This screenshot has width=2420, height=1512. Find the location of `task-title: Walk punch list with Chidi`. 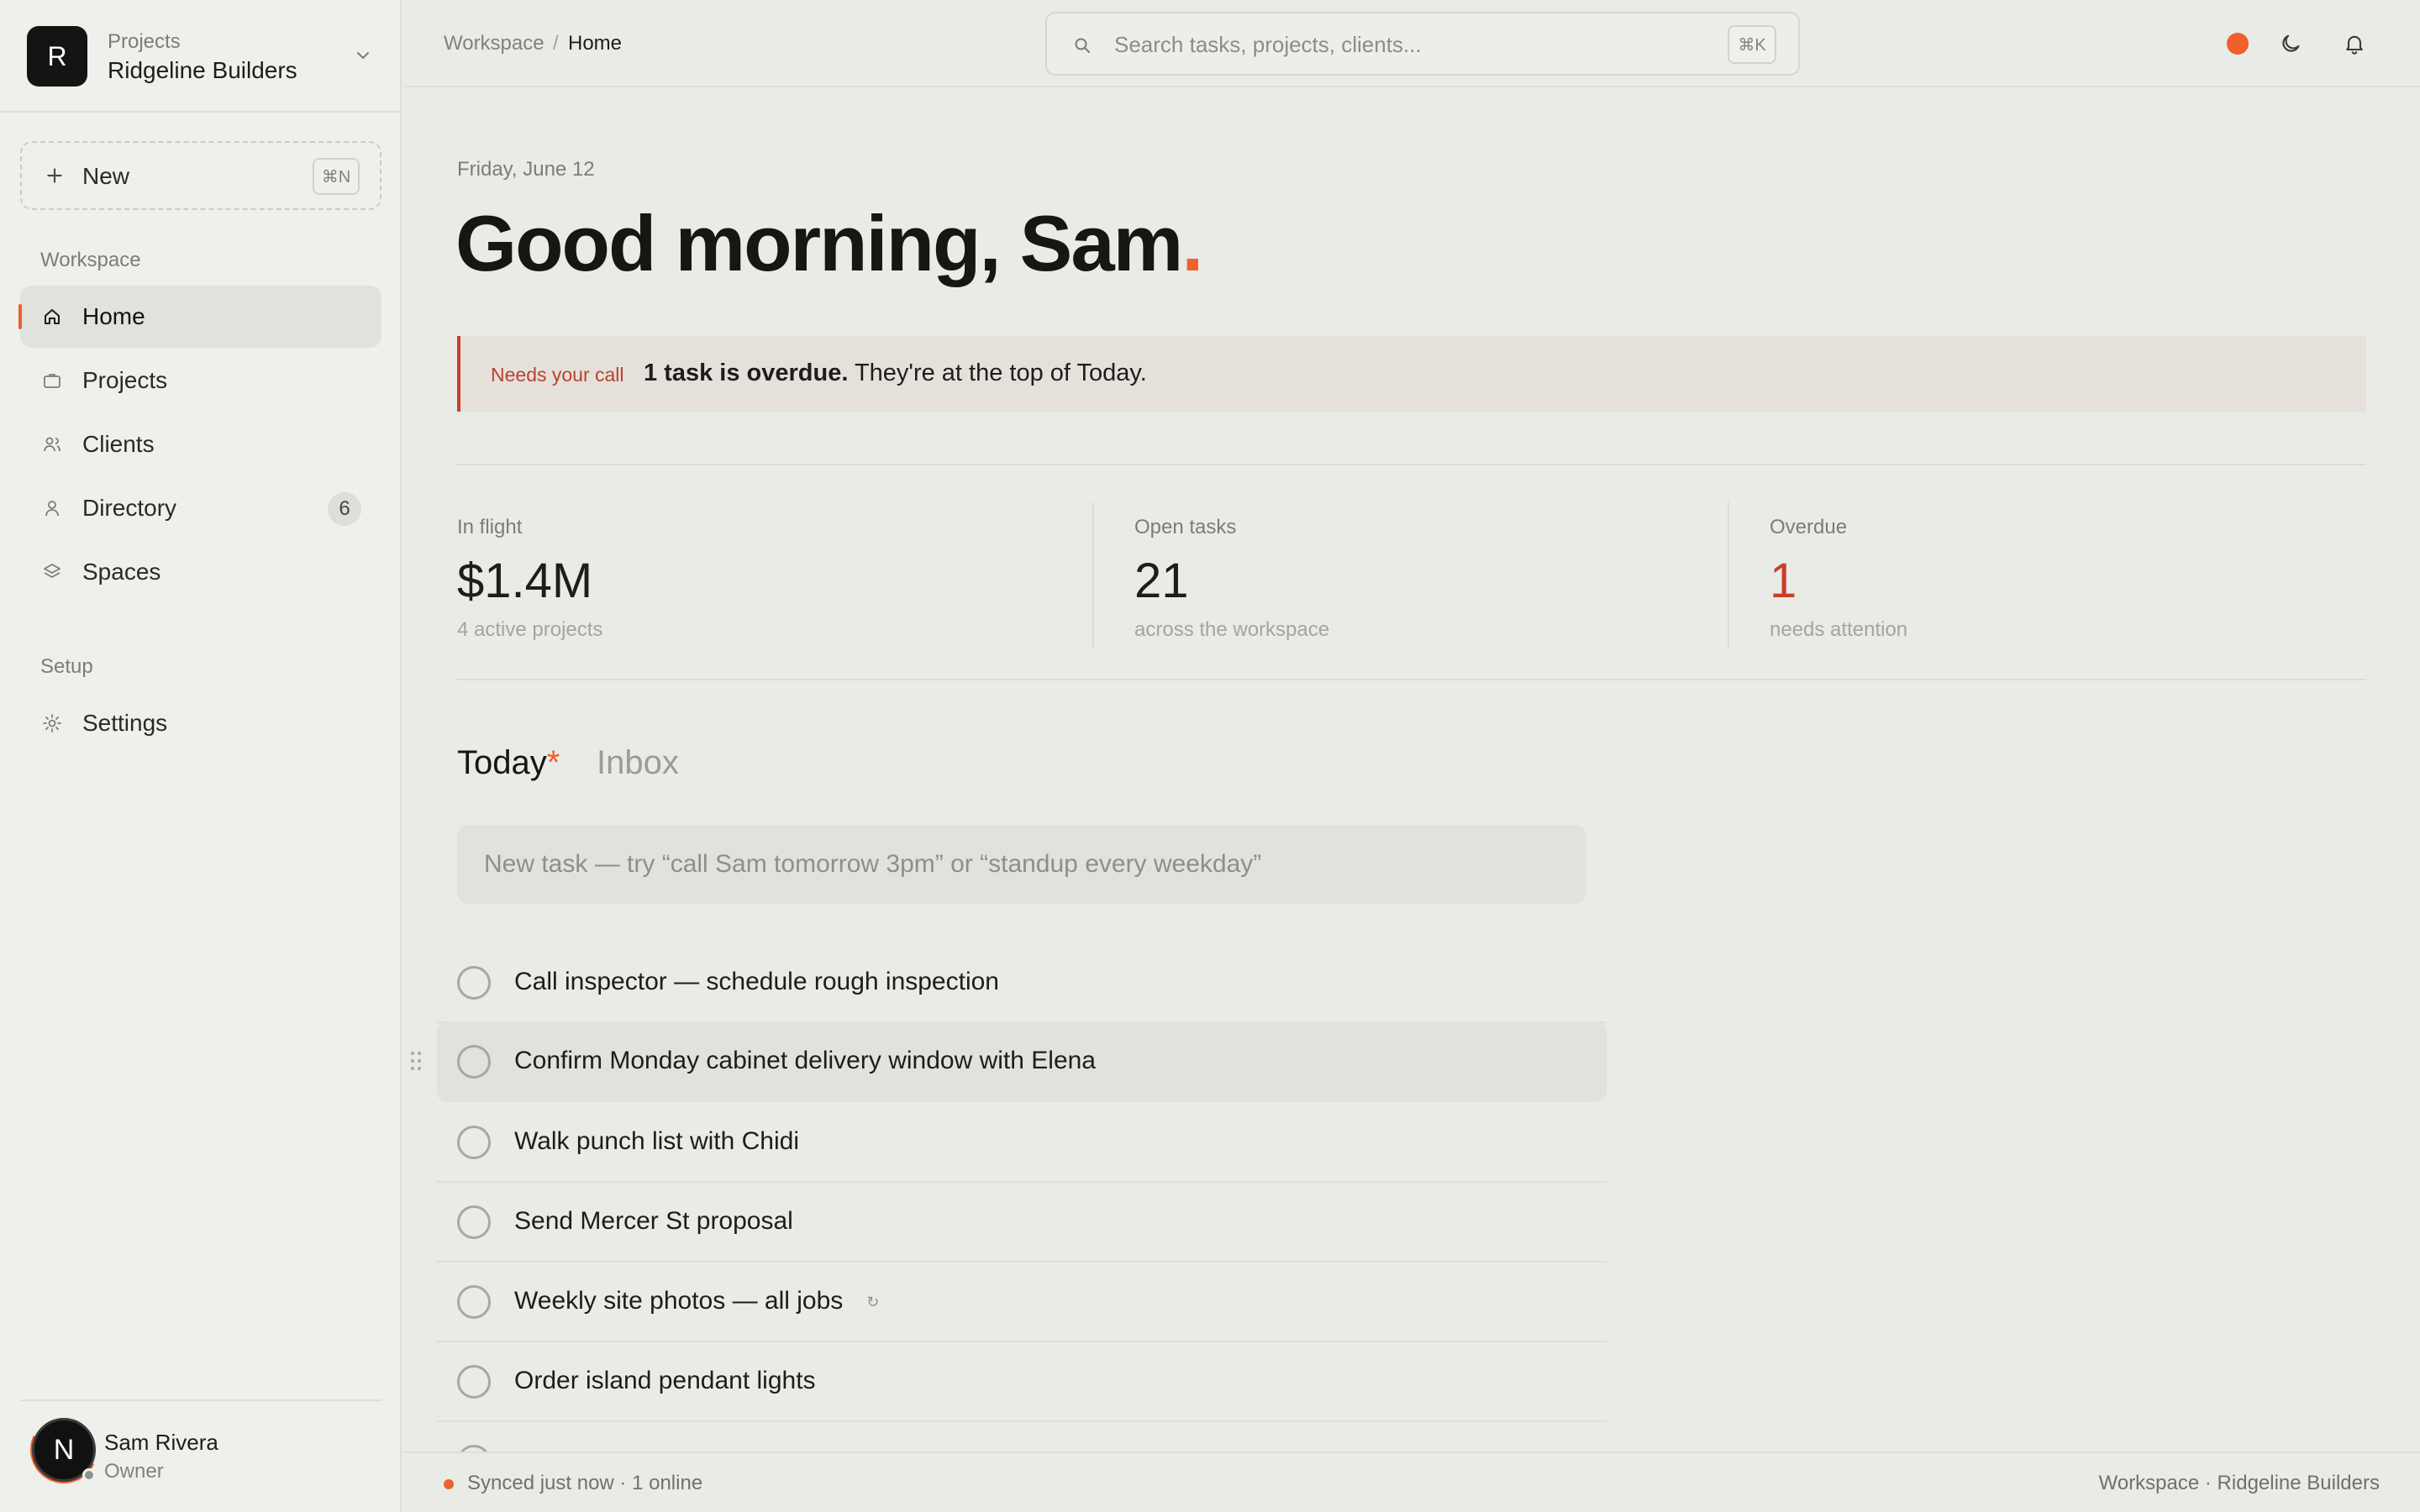

task-title: Walk punch list with Chidi is located at coordinates (657, 1141).